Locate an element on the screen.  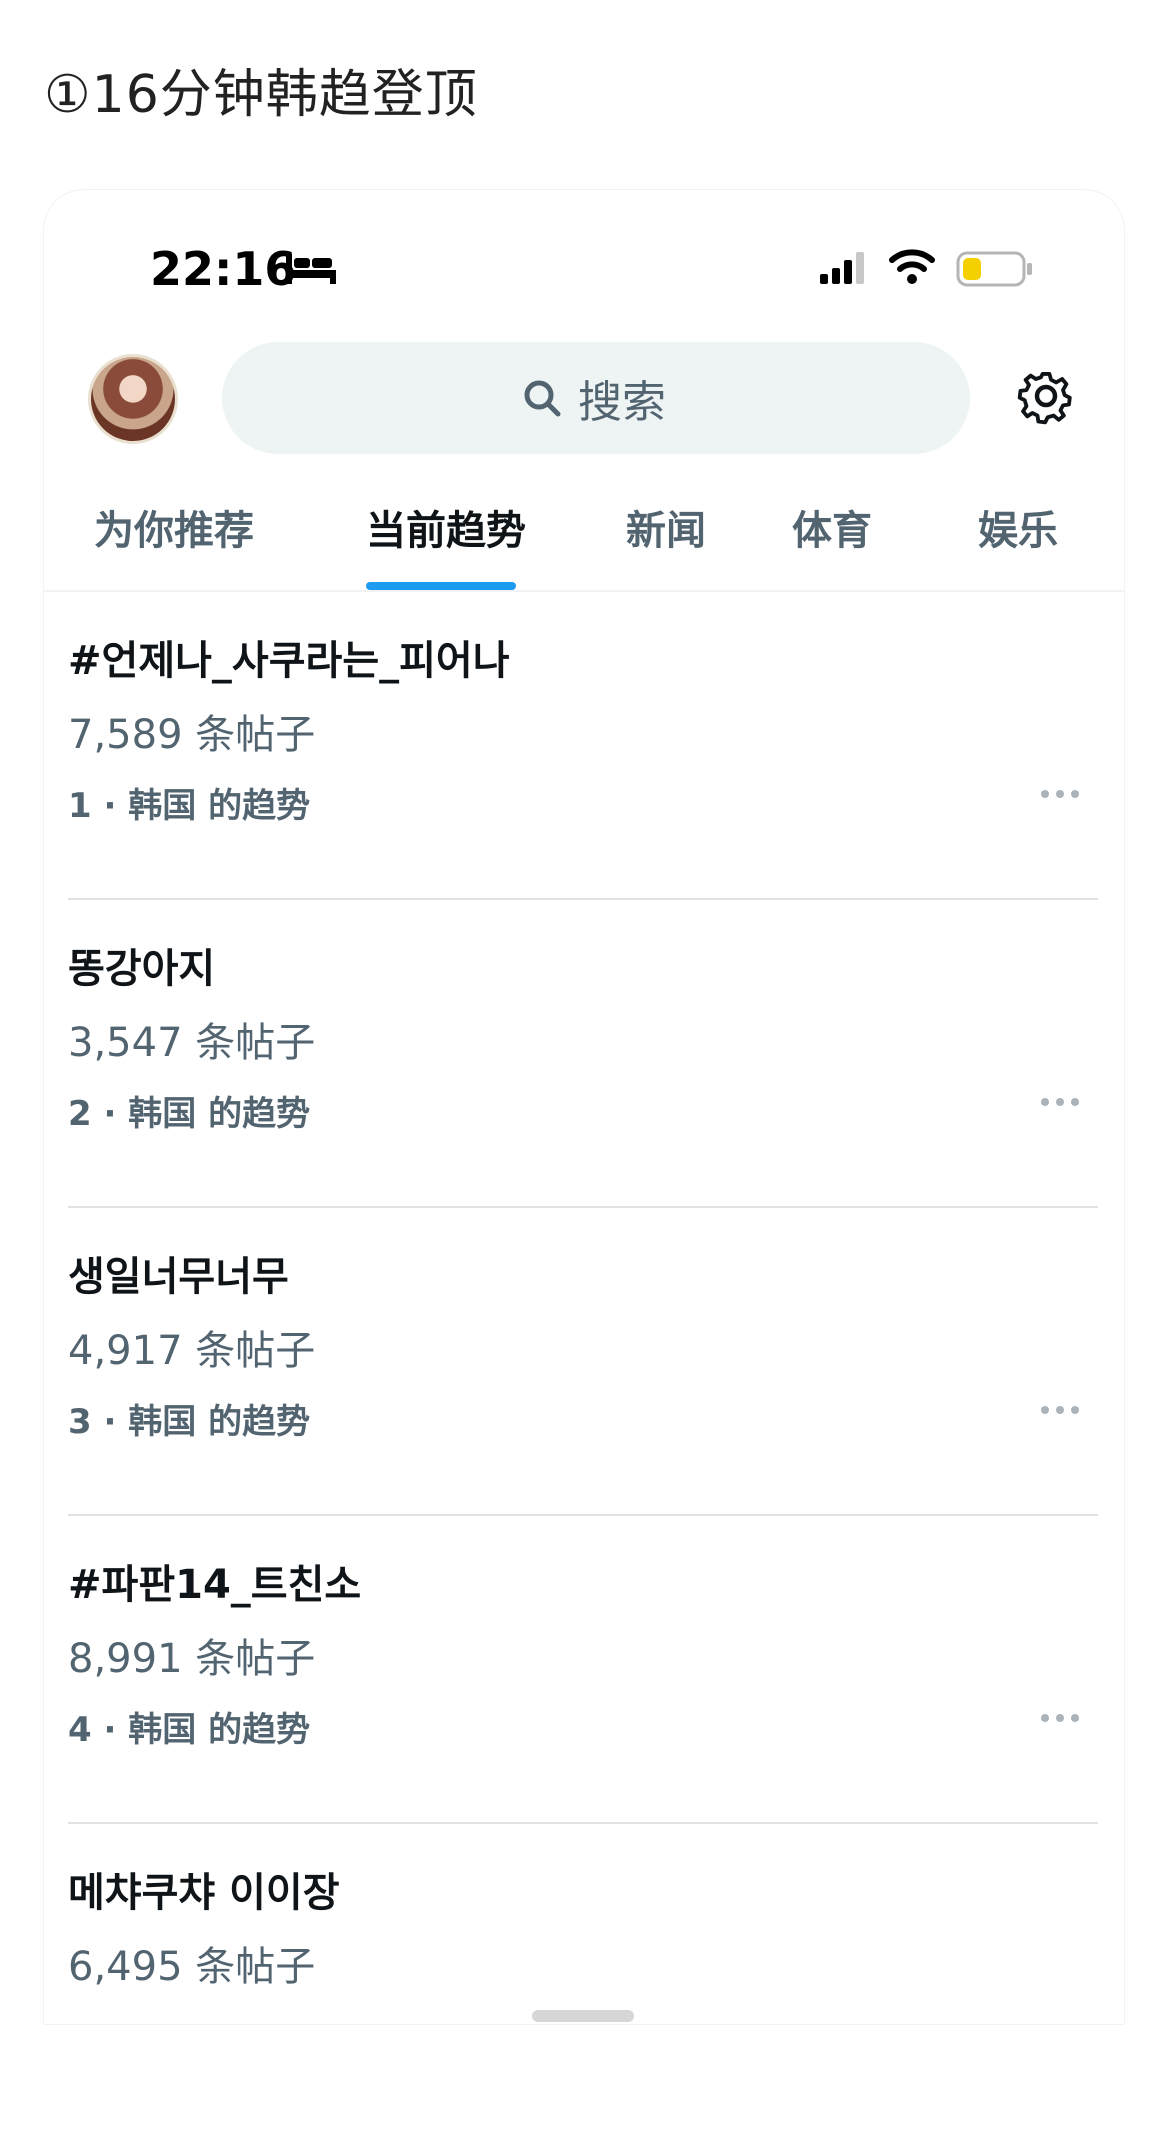
trend-item: 생일너무너무 4,917 条帖子 3 · 韩国 的趋势 is located at coordinates (583, 1362).